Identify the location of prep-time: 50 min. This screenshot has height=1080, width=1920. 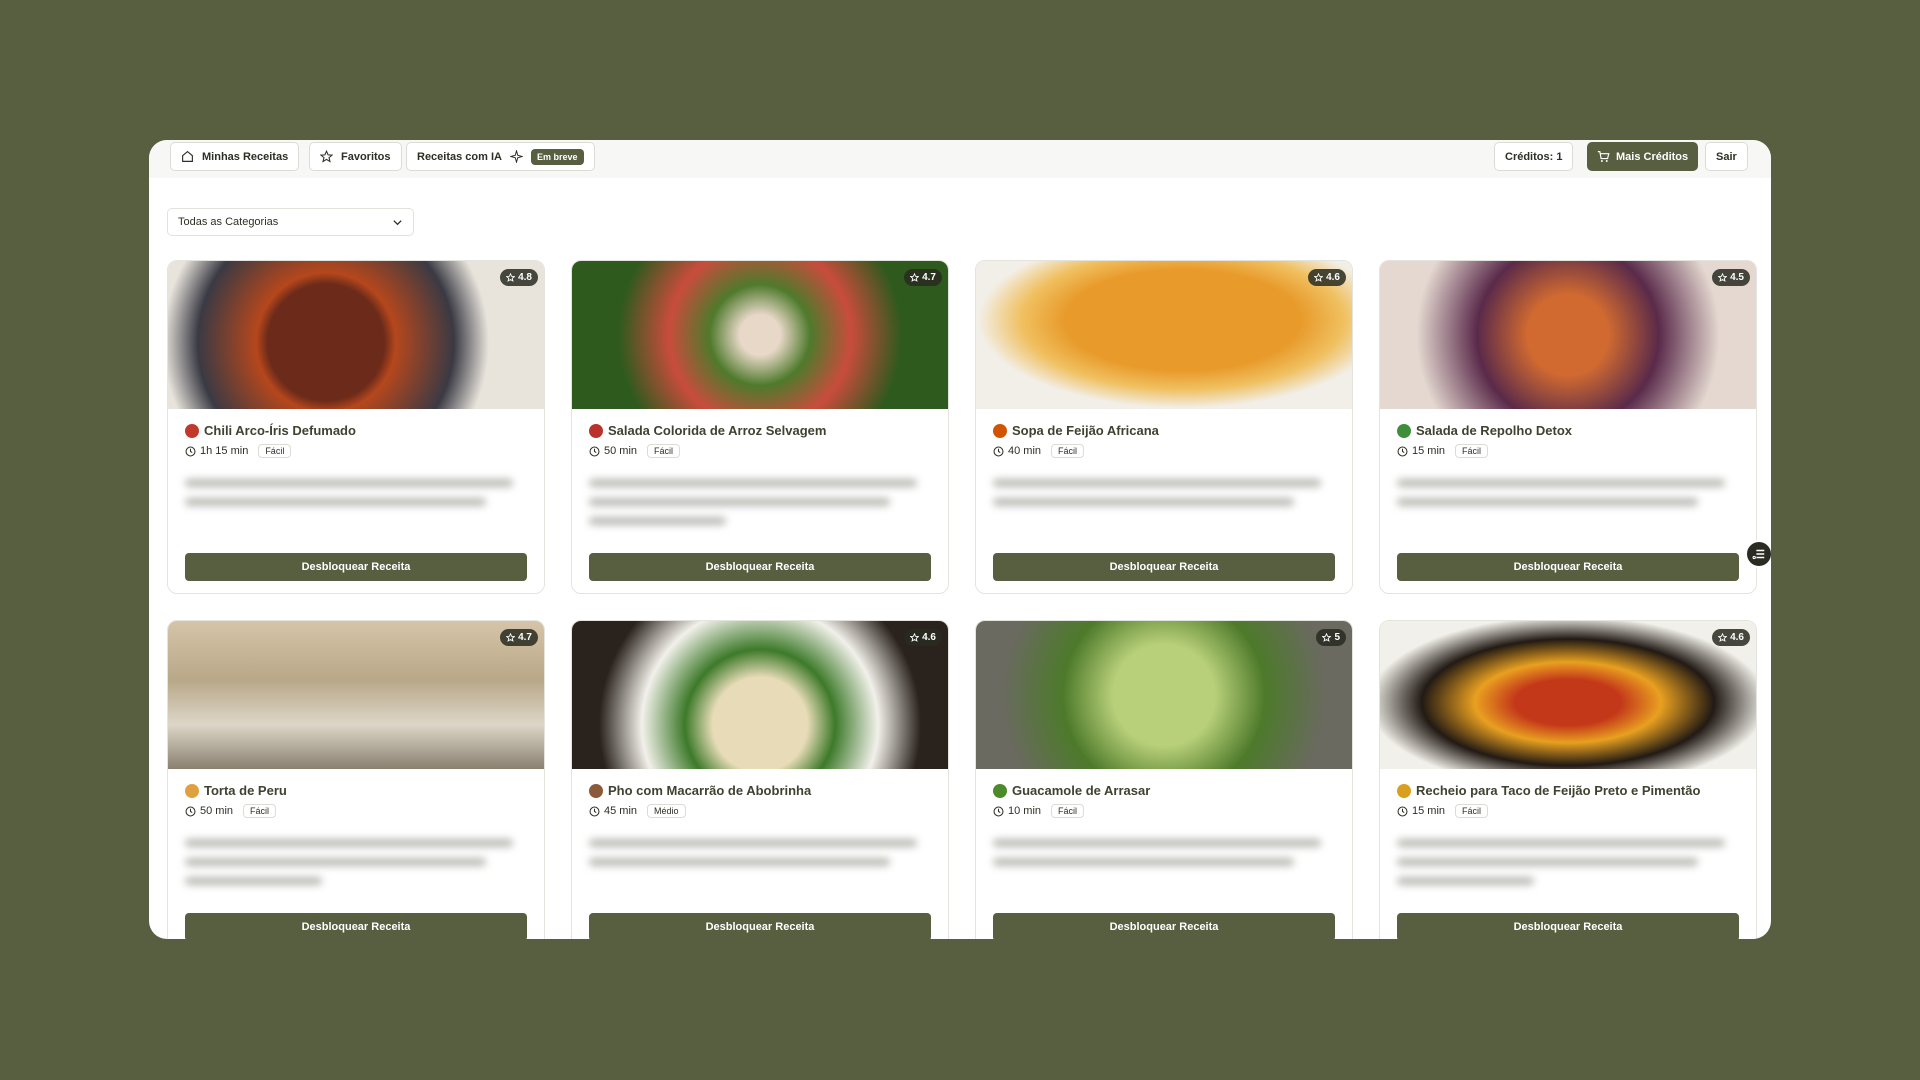
(209, 811).